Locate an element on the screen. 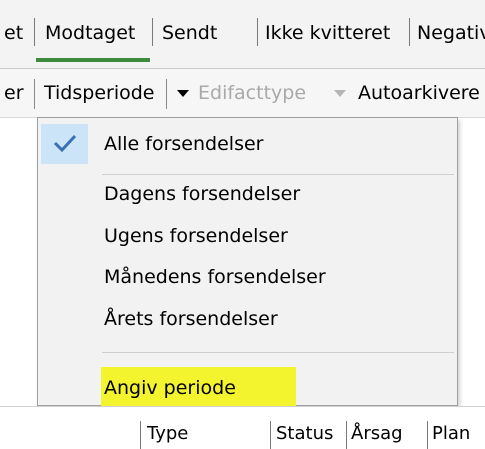  toolbar: er Tidsperiode Edifacttype Autoarkivere is located at coordinates (242, 93).